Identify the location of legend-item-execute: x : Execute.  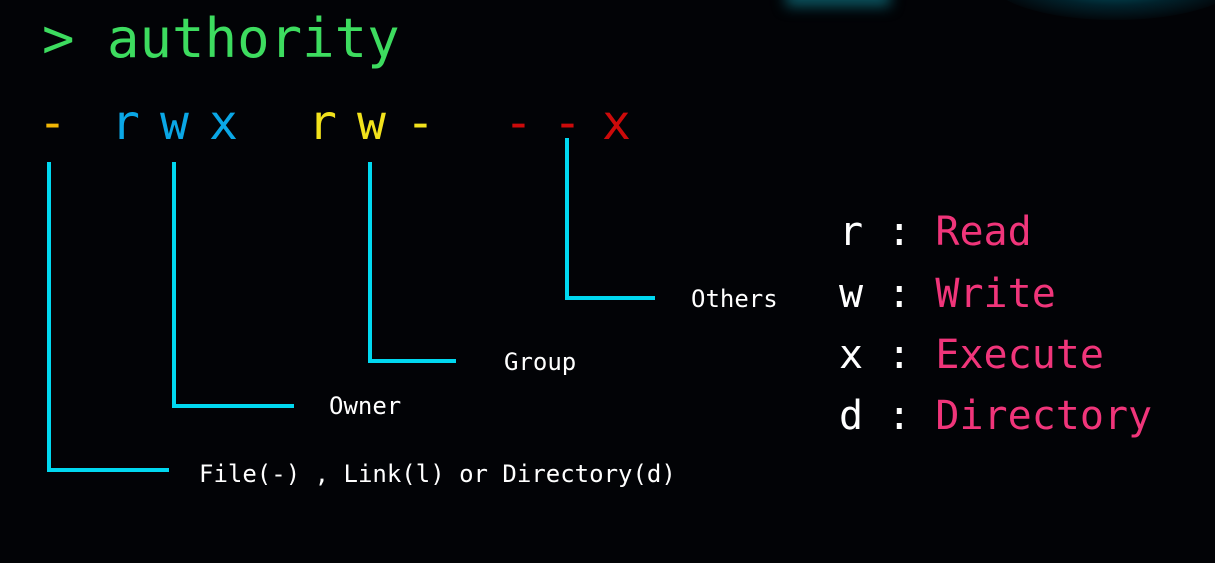
(971, 355).